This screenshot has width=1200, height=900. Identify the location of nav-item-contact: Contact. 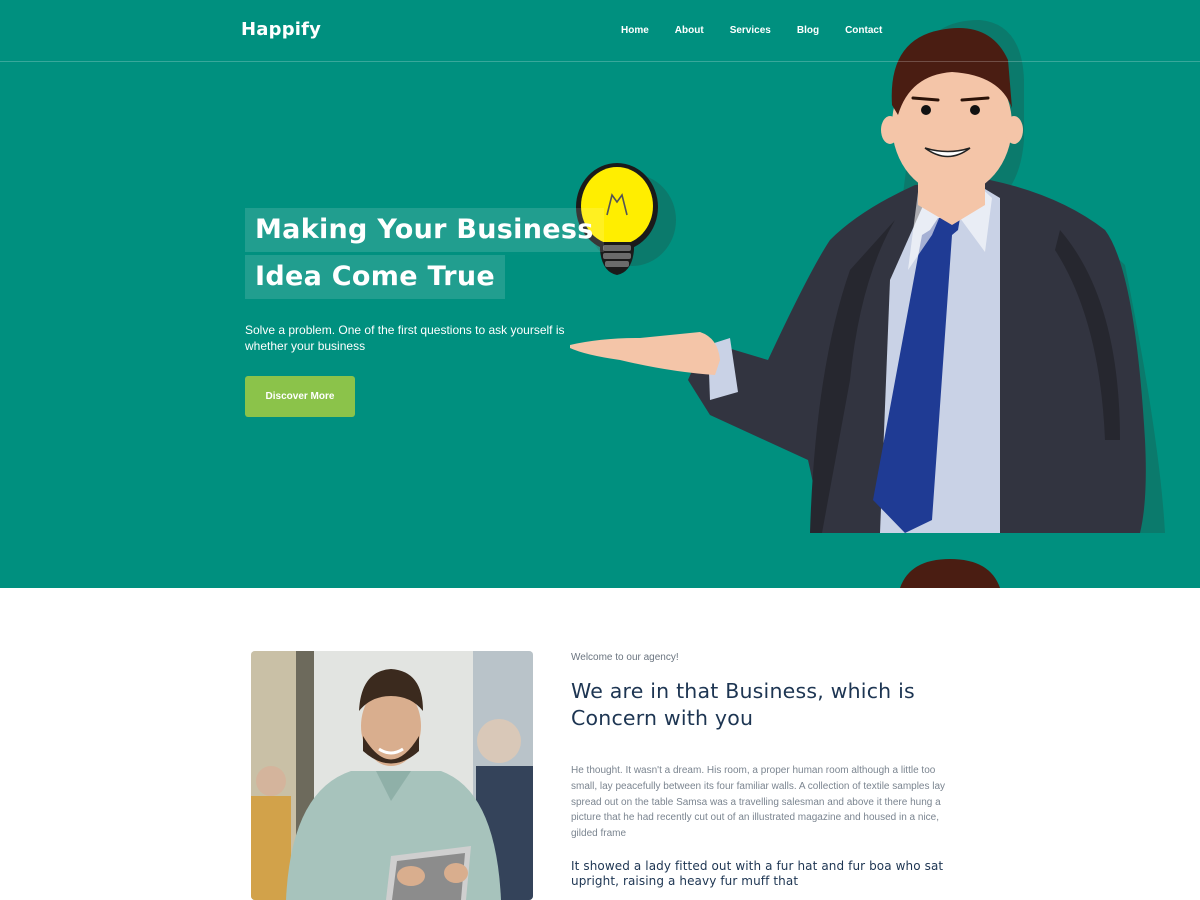
(863, 30).